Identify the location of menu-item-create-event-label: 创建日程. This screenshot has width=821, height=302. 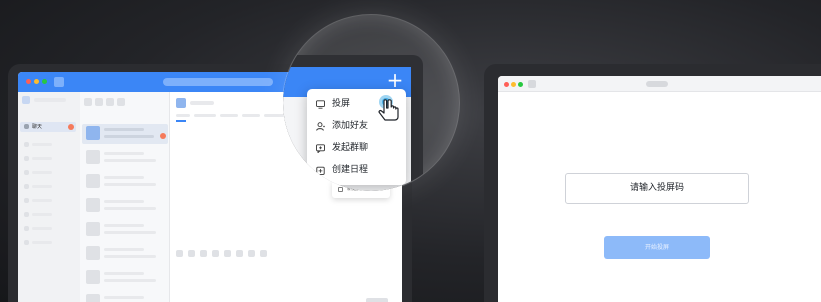
(350, 170).